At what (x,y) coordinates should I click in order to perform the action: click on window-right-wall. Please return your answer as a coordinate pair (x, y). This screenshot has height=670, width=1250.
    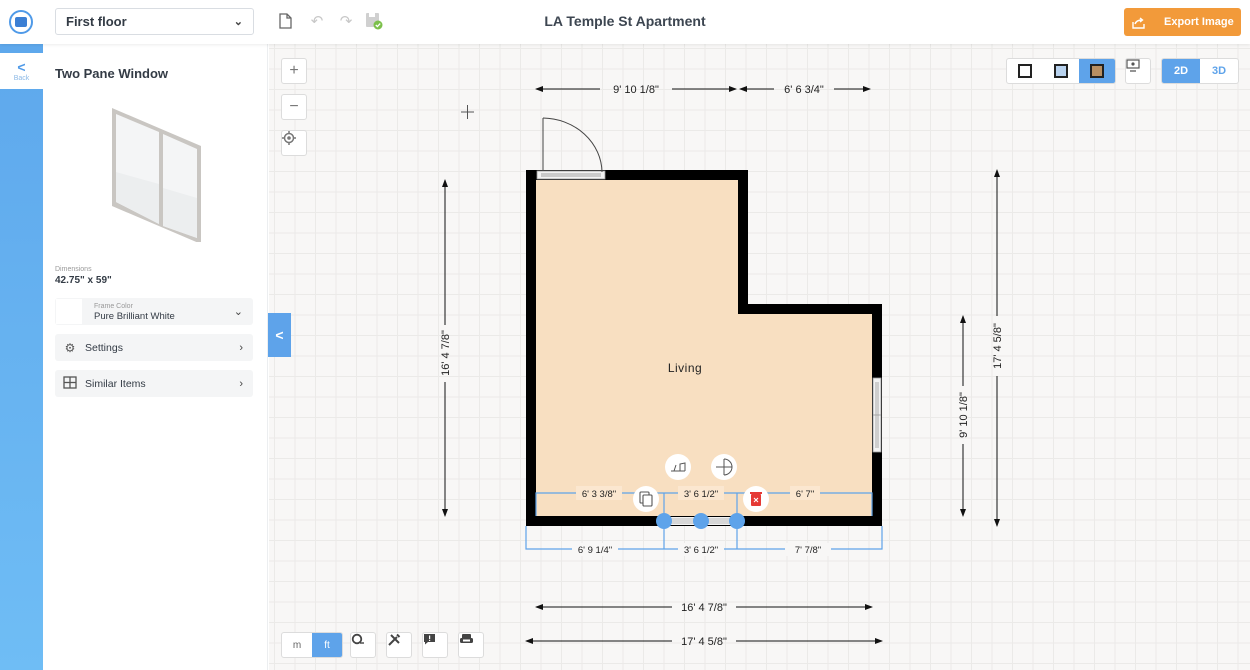
    Looking at the image, I should click on (877, 415).